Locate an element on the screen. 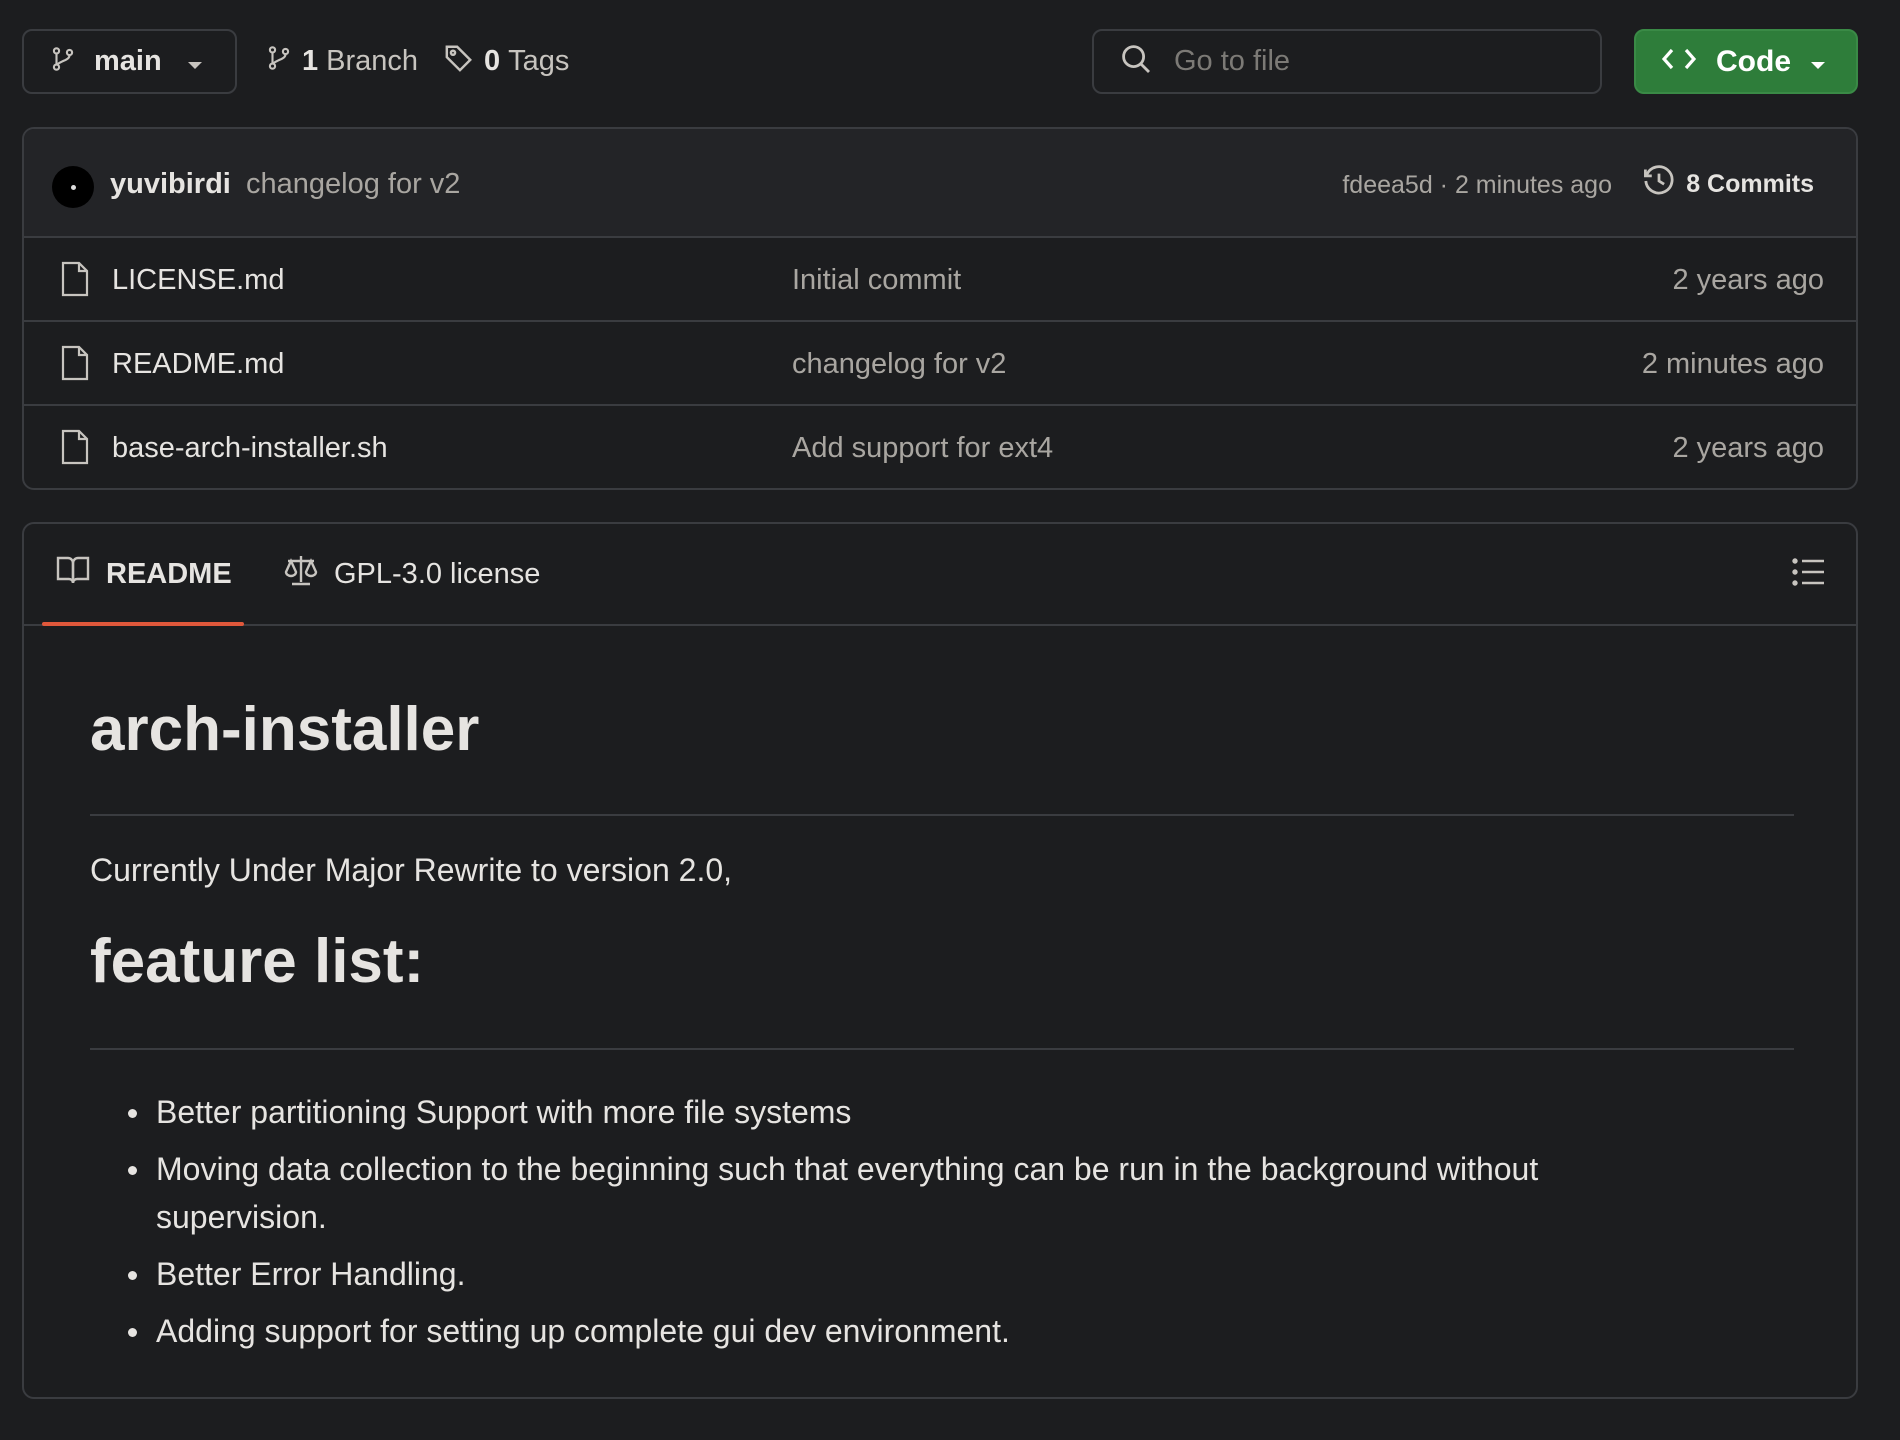 This screenshot has width=1900, height=1440. list-item: Better Error Handling. is located at coordinates (942, 1274).